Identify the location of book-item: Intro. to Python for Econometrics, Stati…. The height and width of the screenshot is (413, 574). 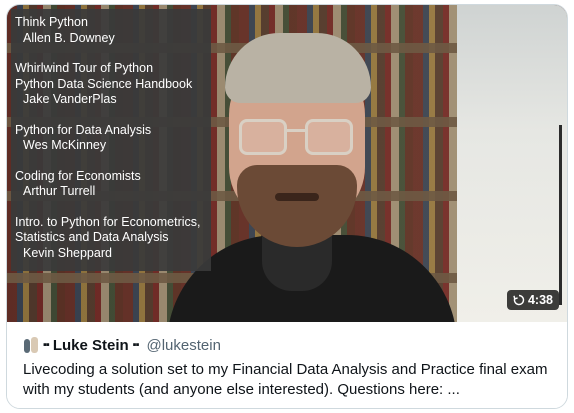
(111, 238).